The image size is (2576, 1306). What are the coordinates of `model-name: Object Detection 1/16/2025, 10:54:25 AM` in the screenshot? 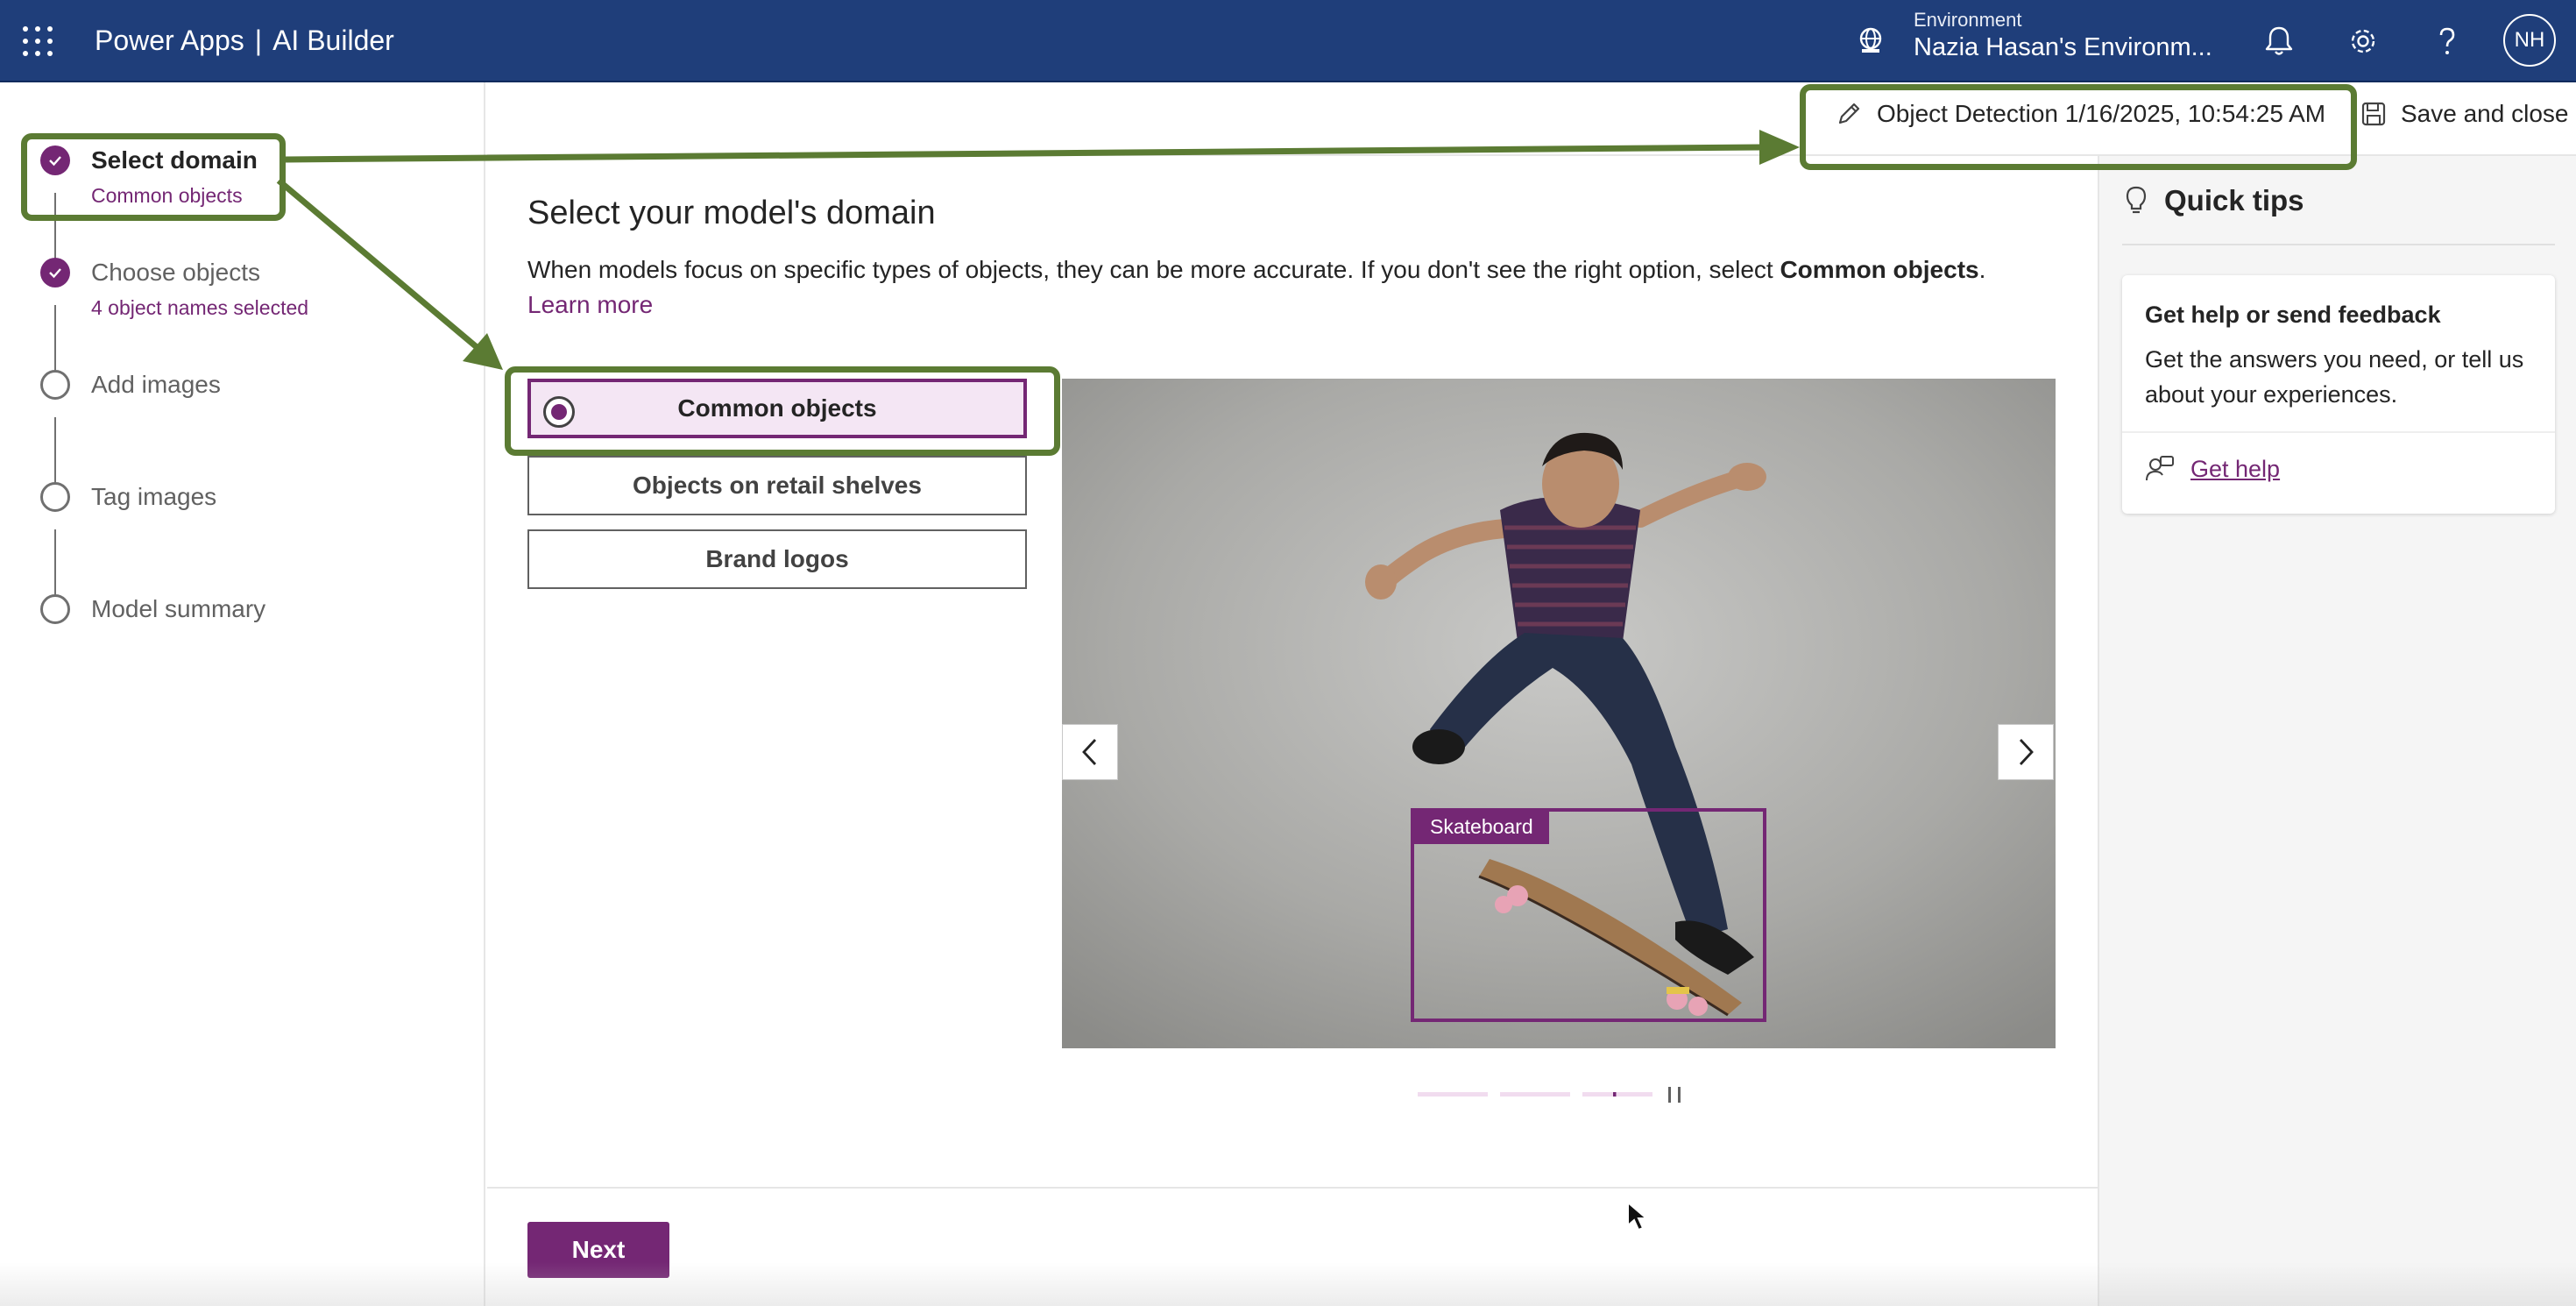 It's located at (2101, 113).